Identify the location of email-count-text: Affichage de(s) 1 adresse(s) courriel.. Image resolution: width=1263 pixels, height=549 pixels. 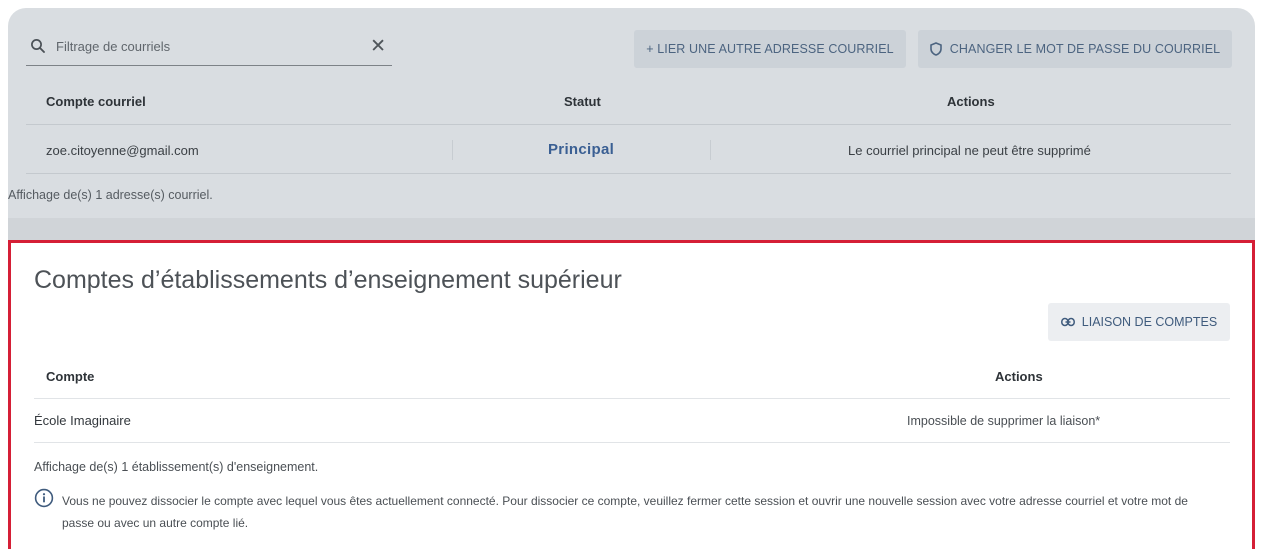
(110, 195).